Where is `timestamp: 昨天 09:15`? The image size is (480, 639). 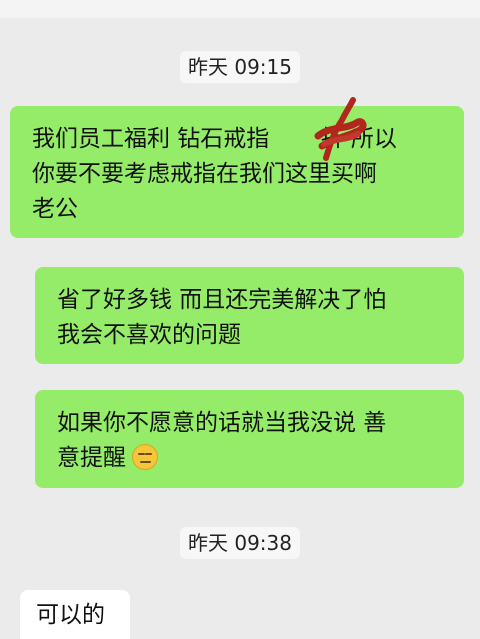
timestamp: 昨天 09:15 is located at coordinates (240, 67).